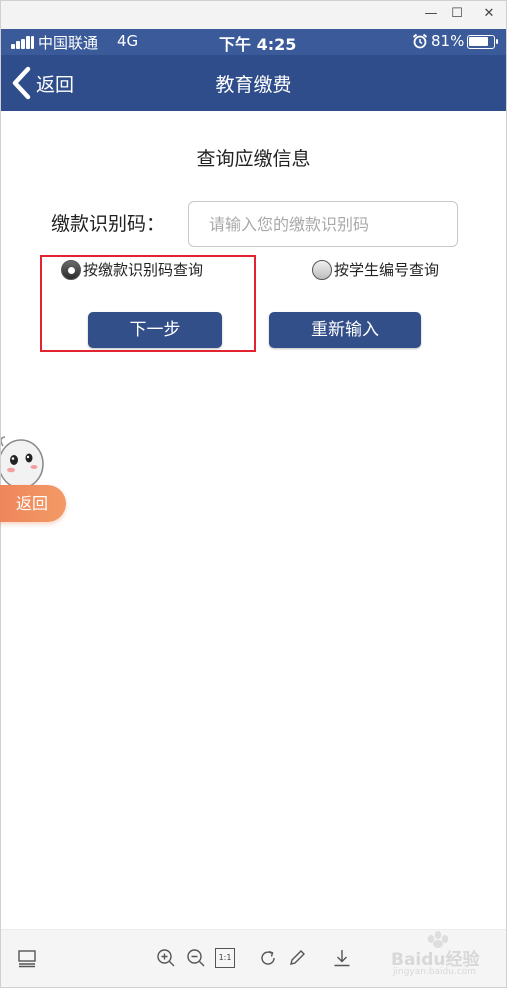 The width and height of the screenshot is (507, 988). Describe the element at coordinates (420, 41) in the screenshot. I see `alarm-icon` at that location.